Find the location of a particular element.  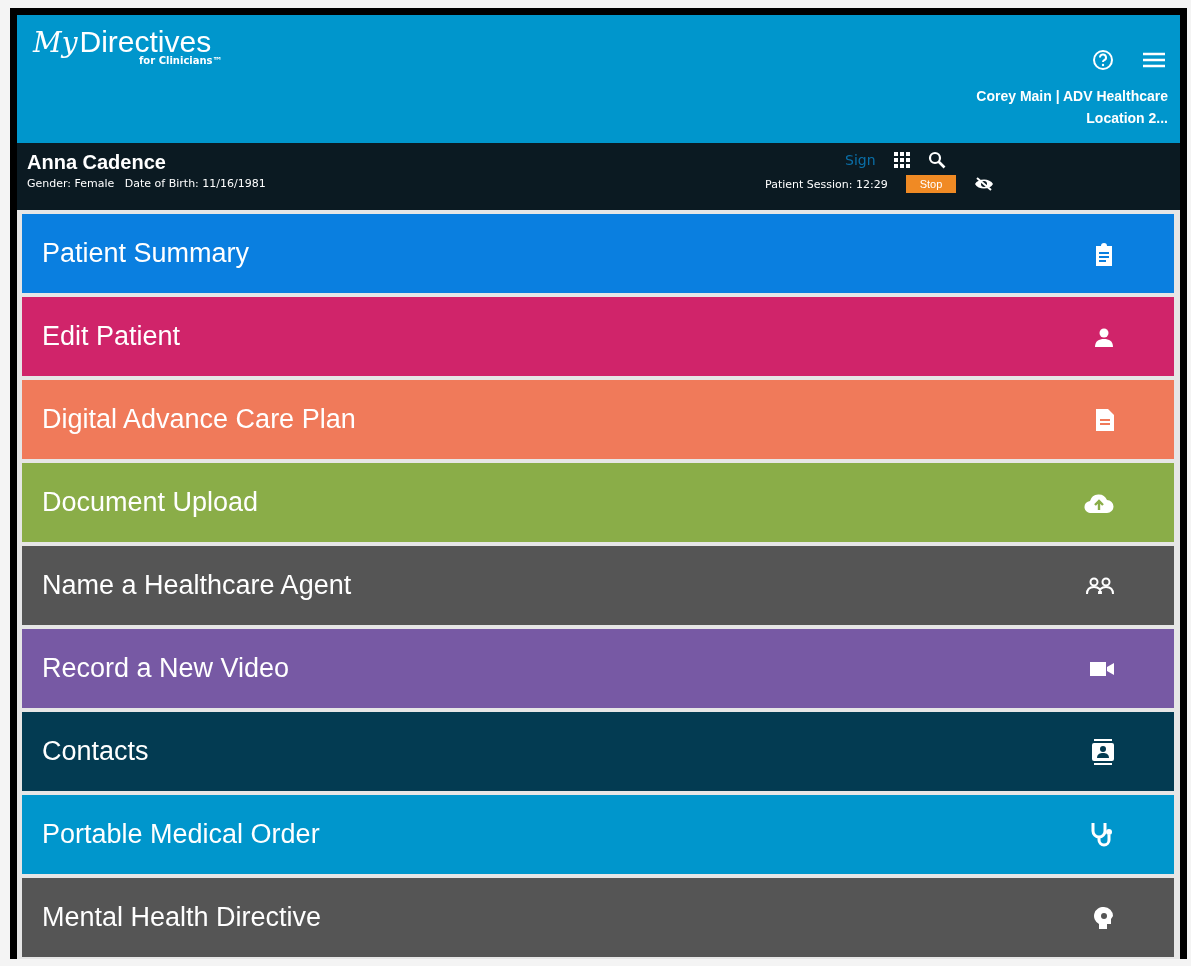

people-icon is located at coordinates (1100, 585).